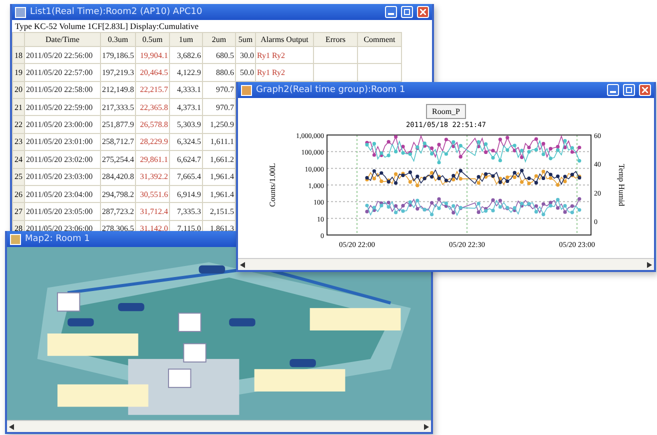 The height and width of the screenshot is (435, 657). Describe the element at coordinates (62, 211) in the screenshot. I see `table-cell: 2011/05/20 23:05:00` at that location.